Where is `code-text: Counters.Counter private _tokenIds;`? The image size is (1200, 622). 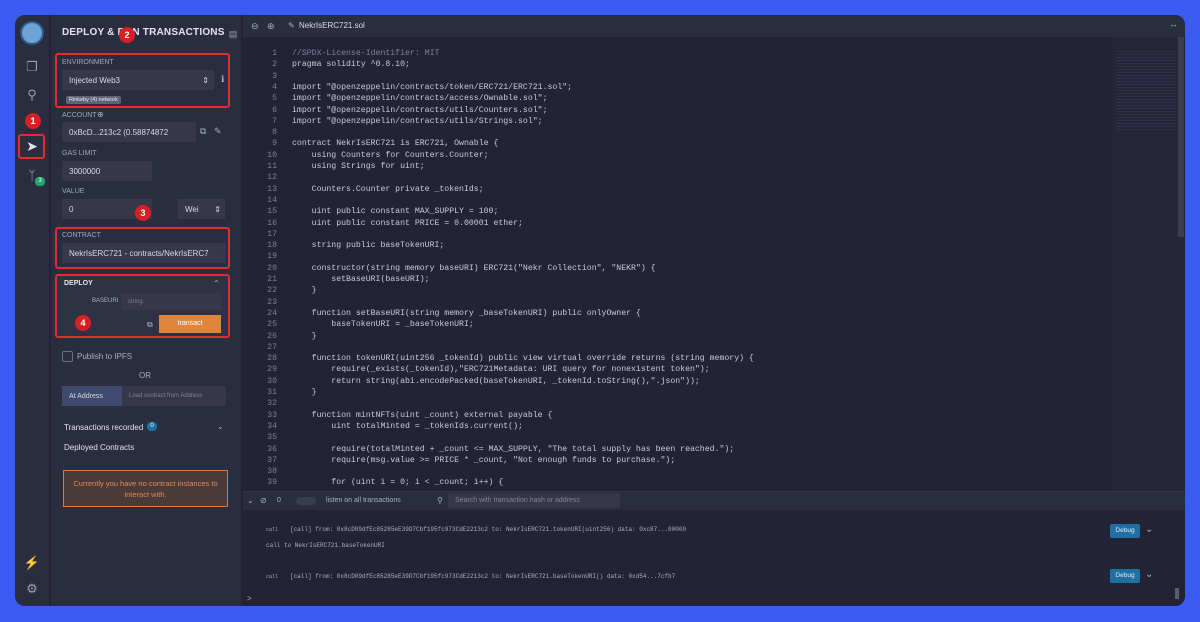 code-text: Counters.Counter private _tokenIds; is located at coordinates (388, 189).